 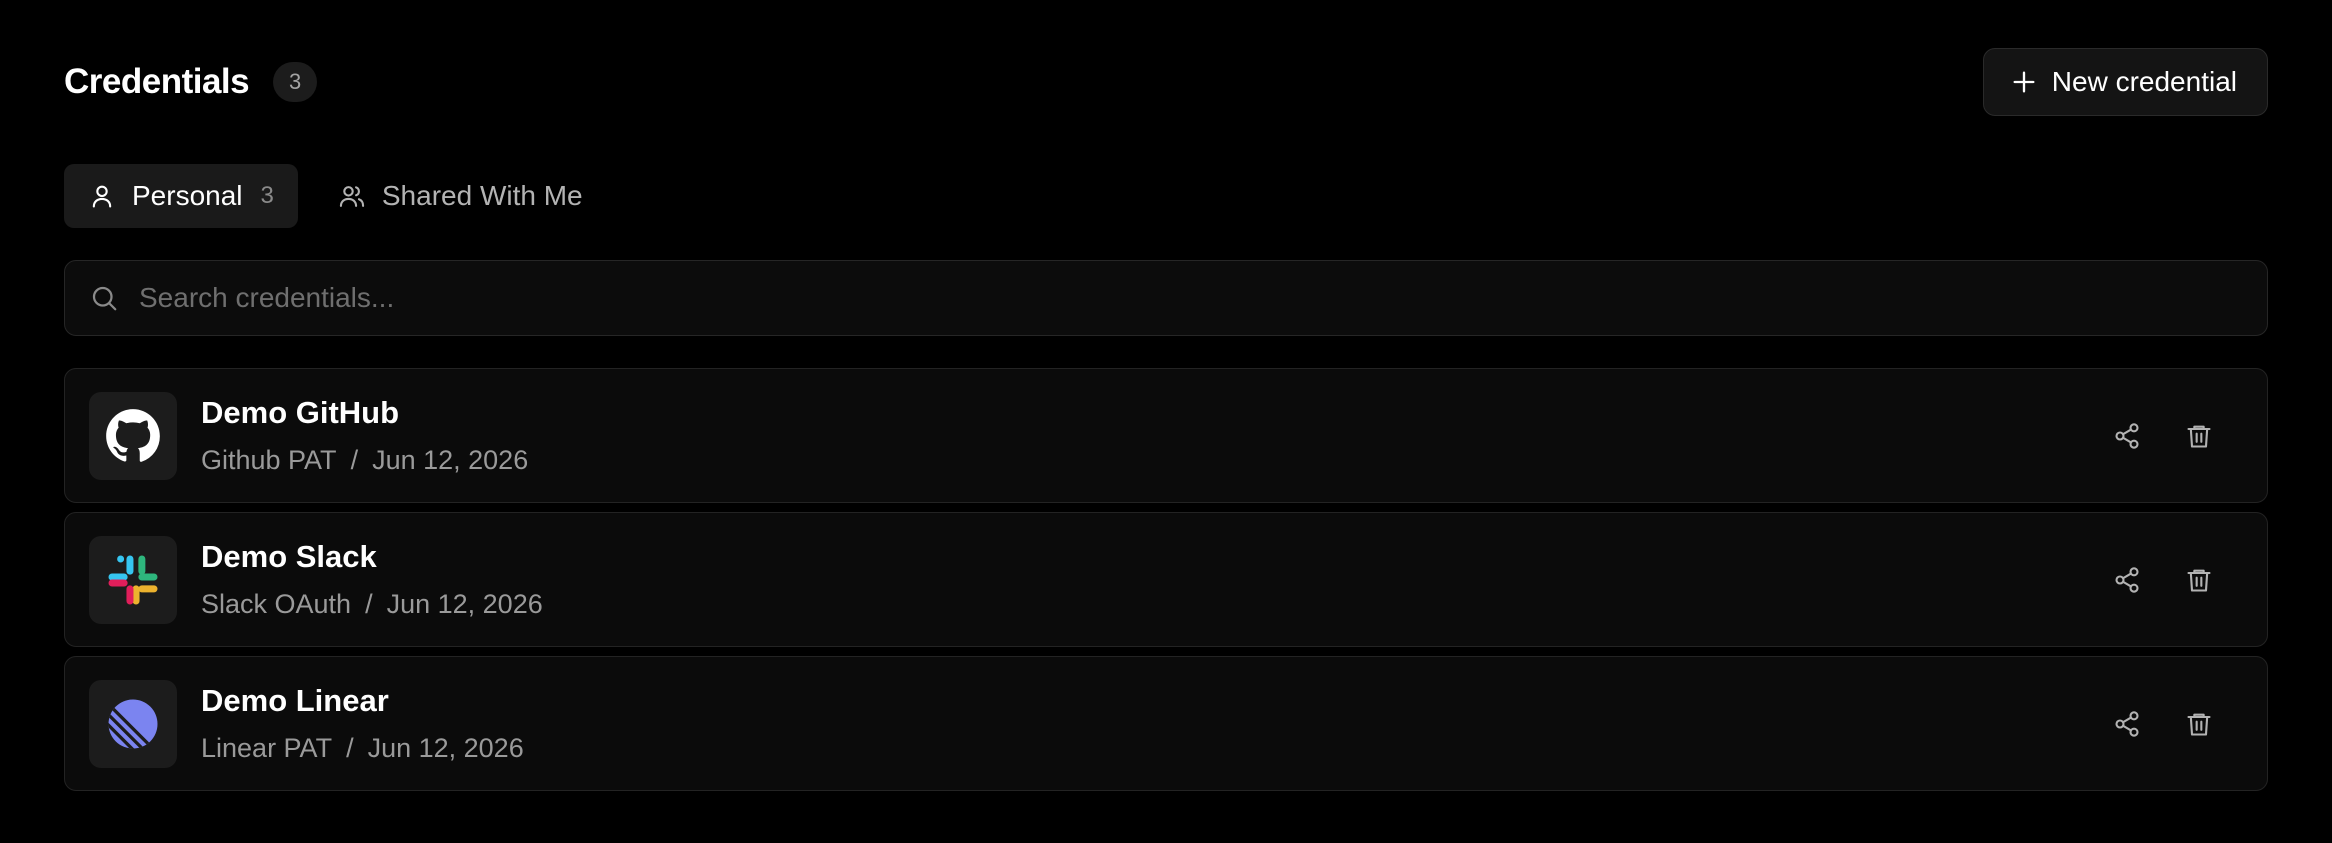 What do you see at coordinates (1190, 298) in the screenshot?
I see `search-input` at bounding box center [1190, 298].